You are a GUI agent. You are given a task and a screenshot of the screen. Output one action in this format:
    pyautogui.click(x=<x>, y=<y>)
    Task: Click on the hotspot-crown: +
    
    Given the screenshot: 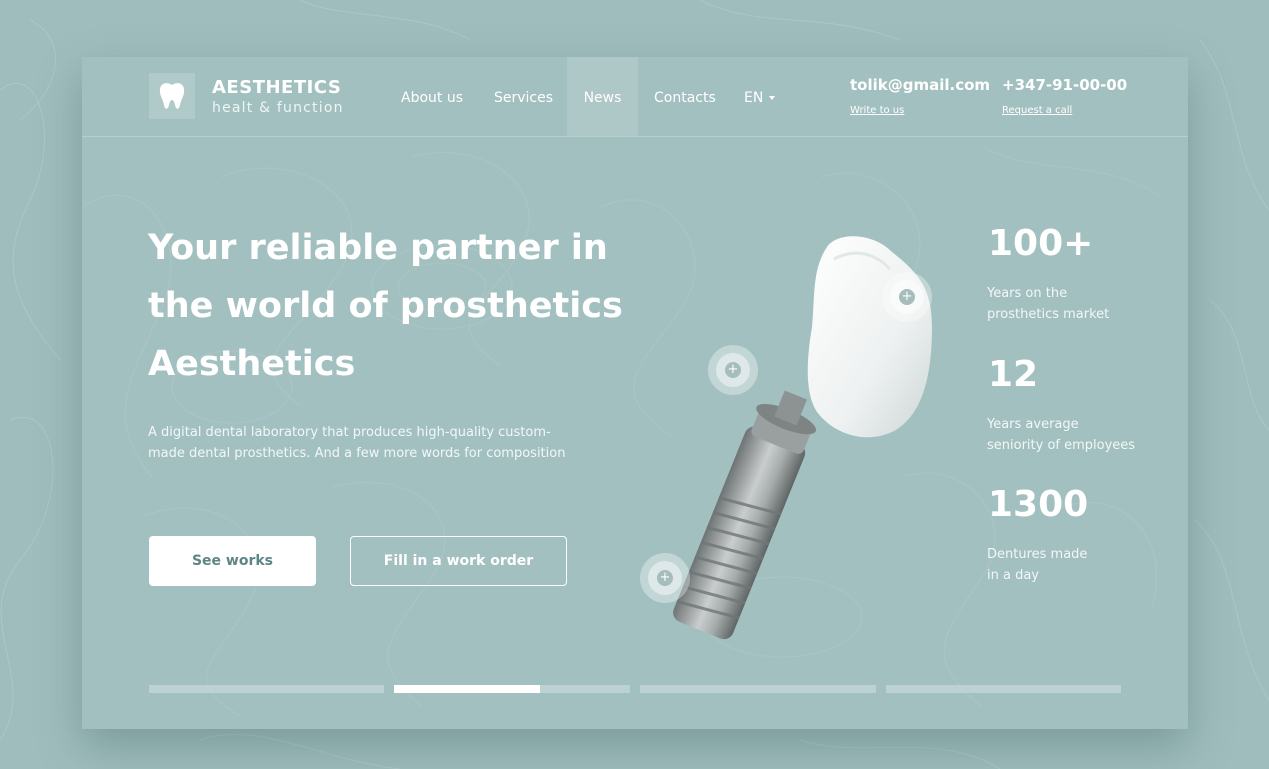 What is the action you would take?
    pyautogui.click(x=907, y=297)
    